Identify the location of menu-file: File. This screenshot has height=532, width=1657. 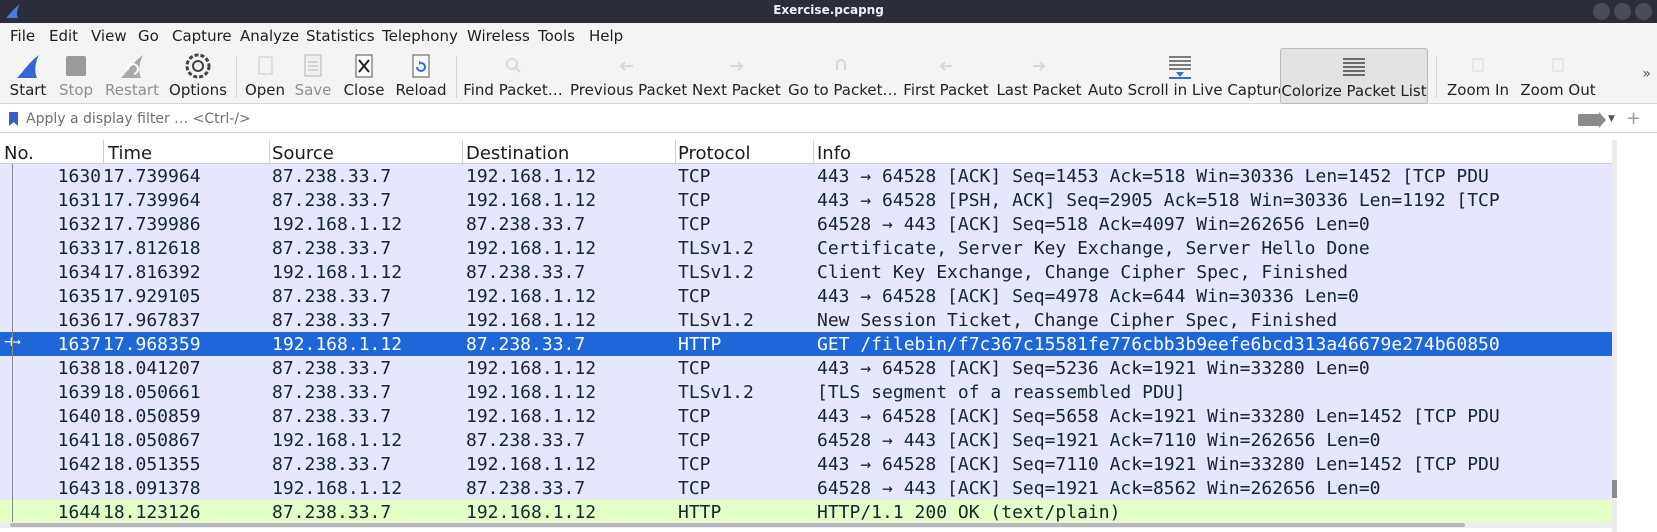
(22, 36).